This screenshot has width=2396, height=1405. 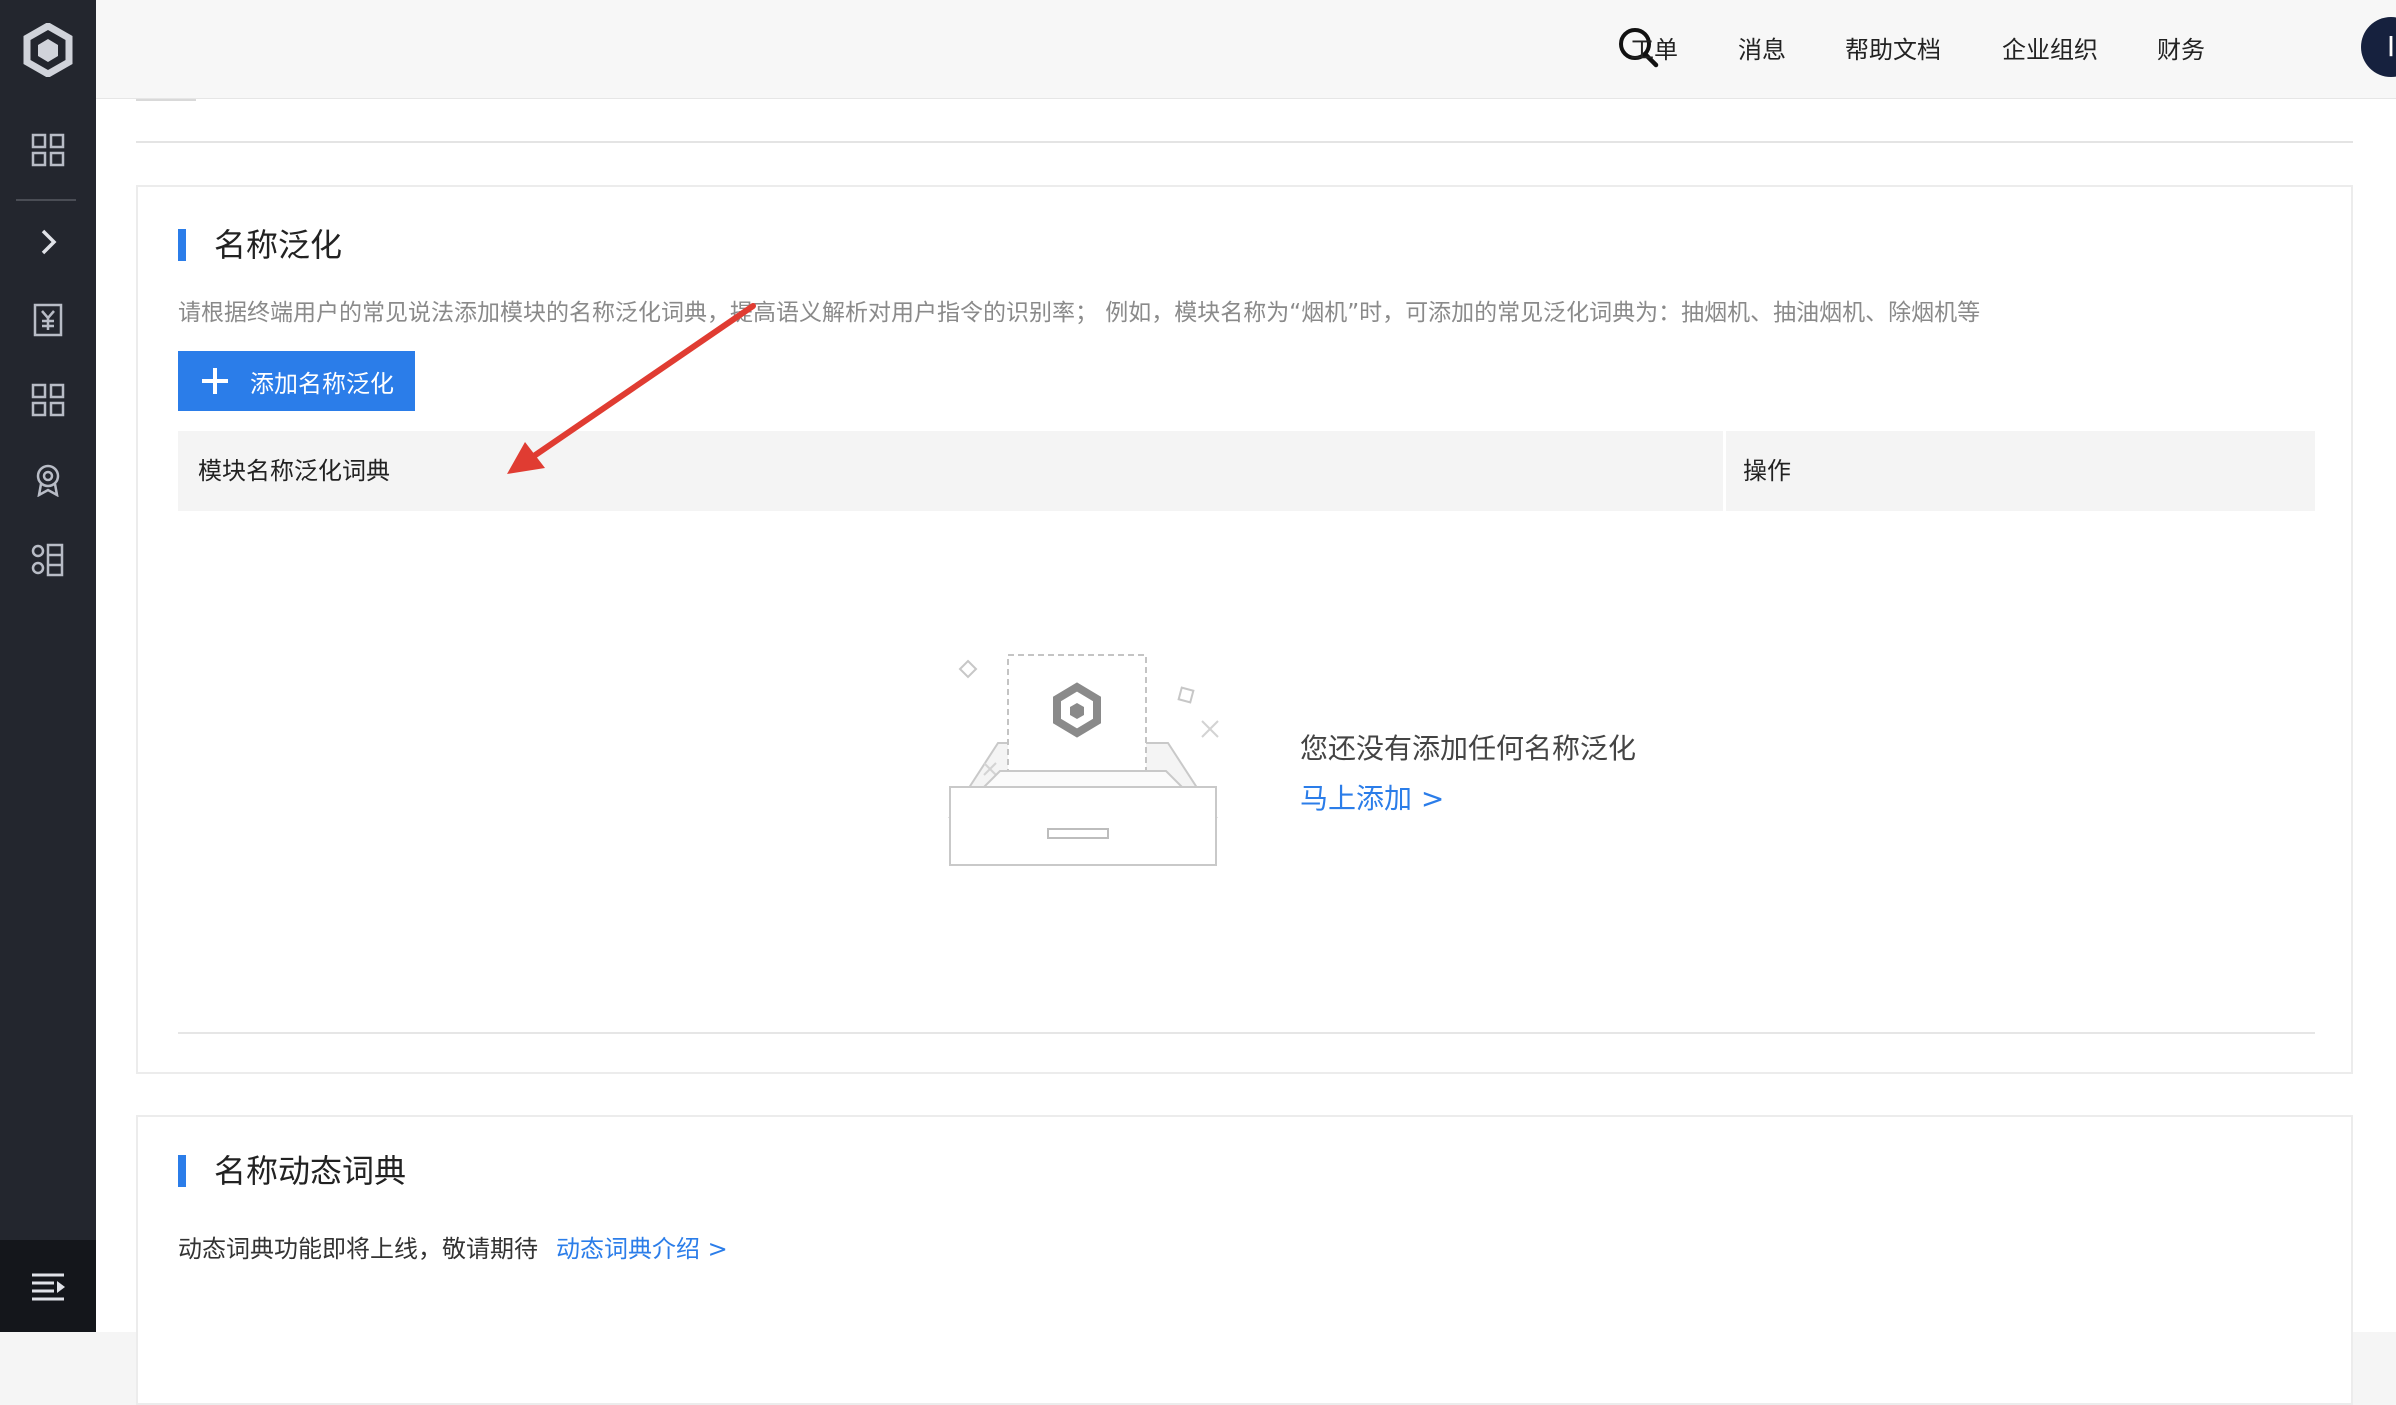 I want to click on add-generalization-button: 添加名称泛化, so click(x=296, y=381).